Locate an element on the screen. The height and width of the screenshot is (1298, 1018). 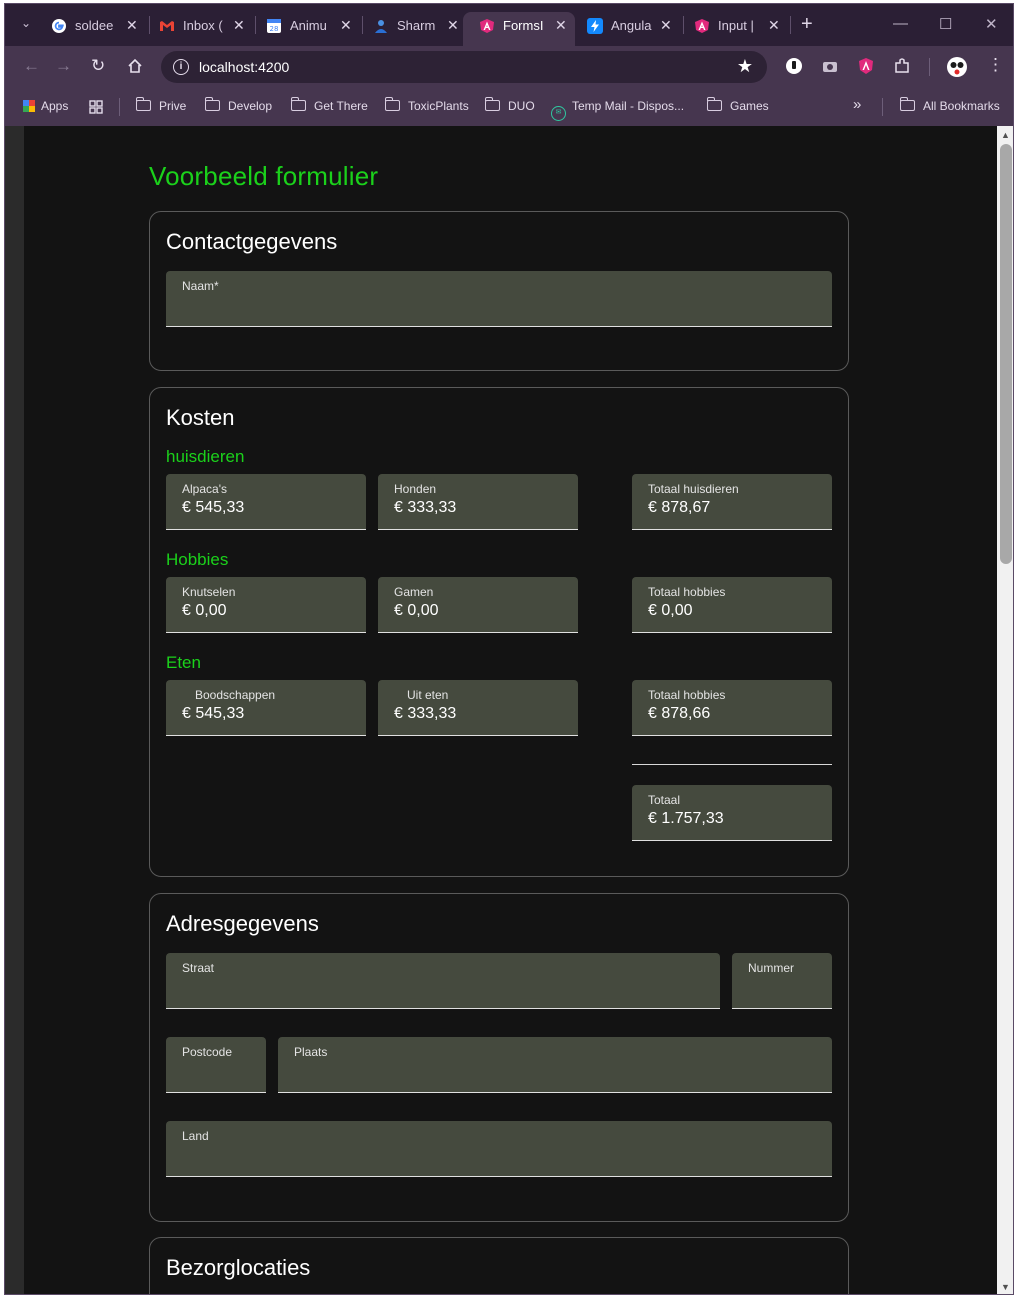
angular-devtools-icon is located at coordinates (866, 66).